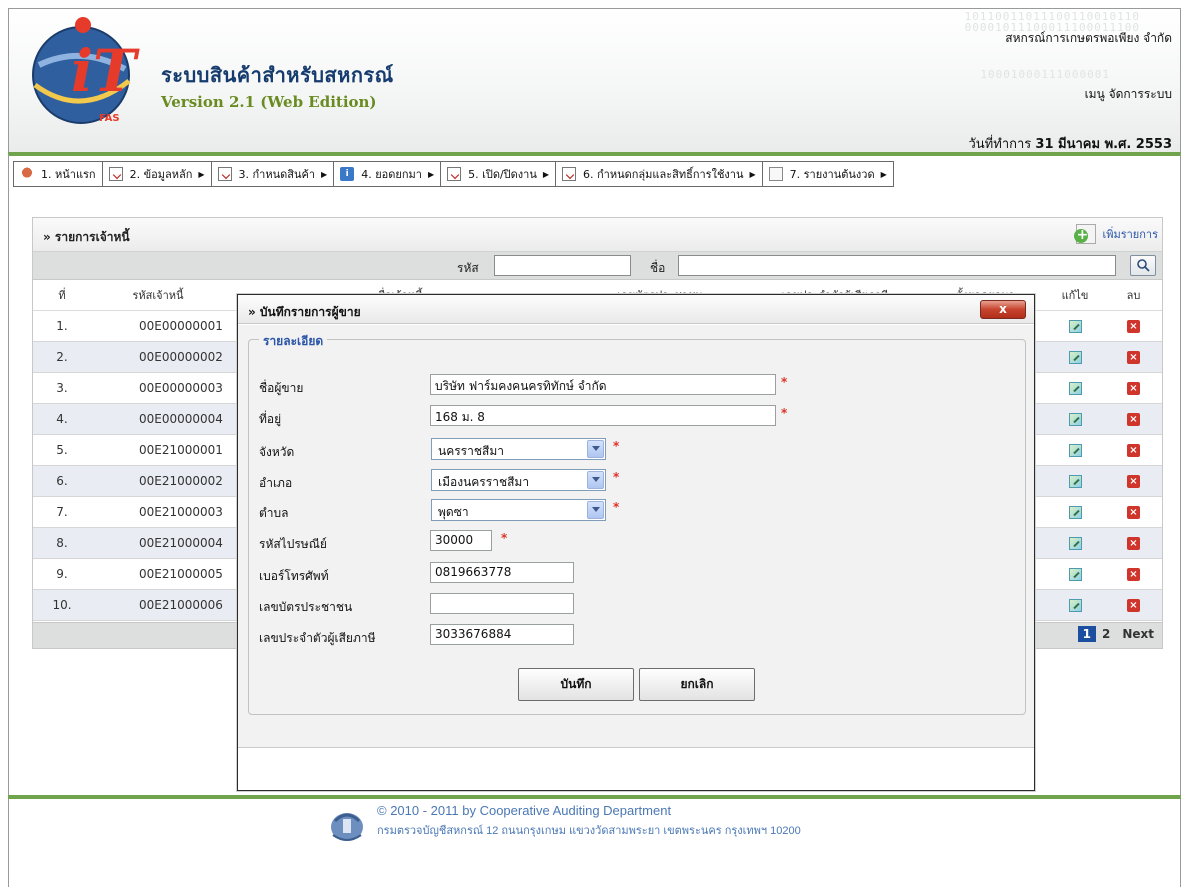 This screenshot has height=887, width=1183. I want to click on row-number: 6., so click(62, 481).